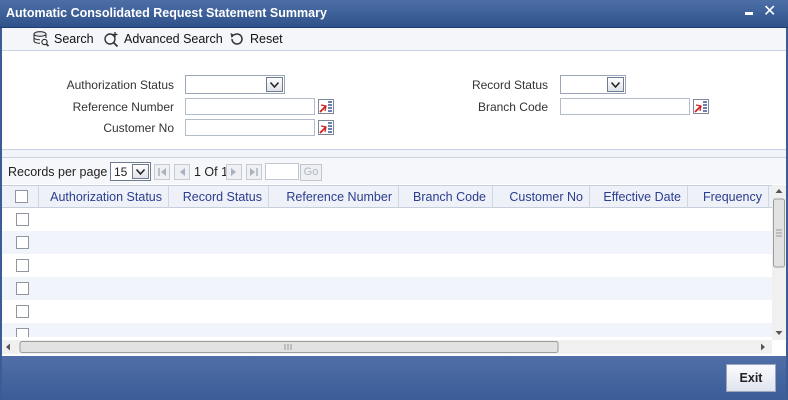 The image size is (788, 400). What do you see at coordinates (162, 172) in the screenshot?
I see `first-page-icon` at bounding box center [162, 172].